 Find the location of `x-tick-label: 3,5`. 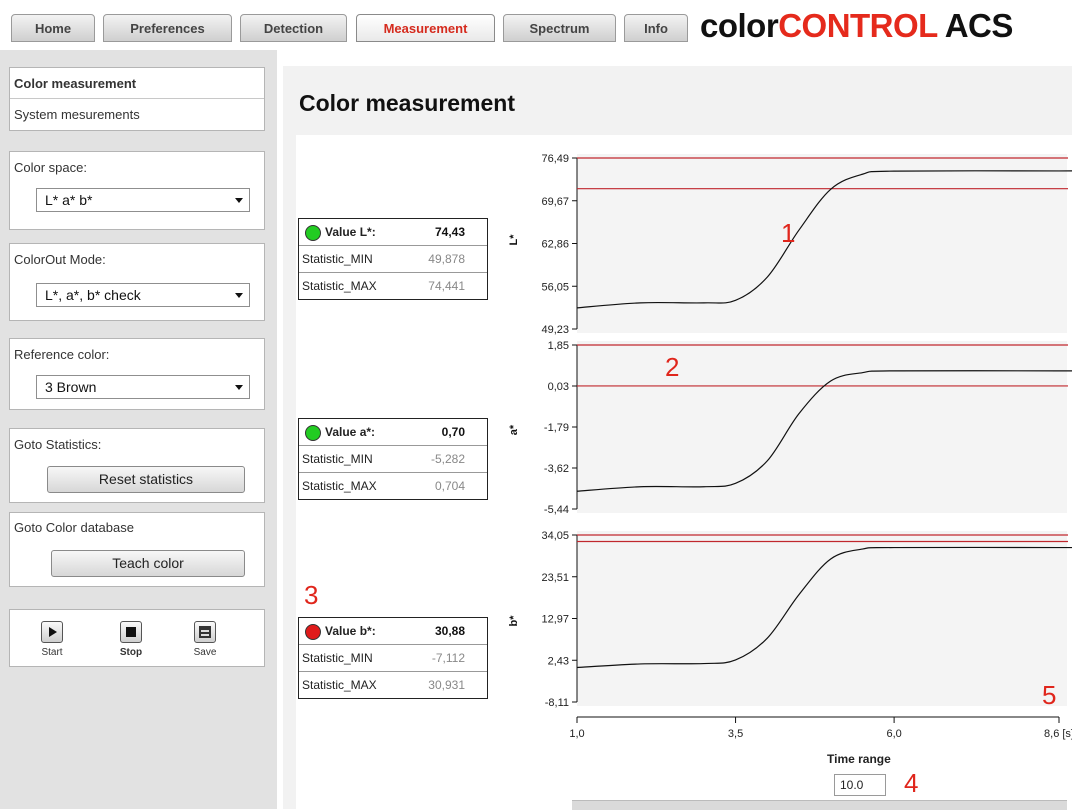

x-tick-label: 3,5 is located at coordinates (735, 734).